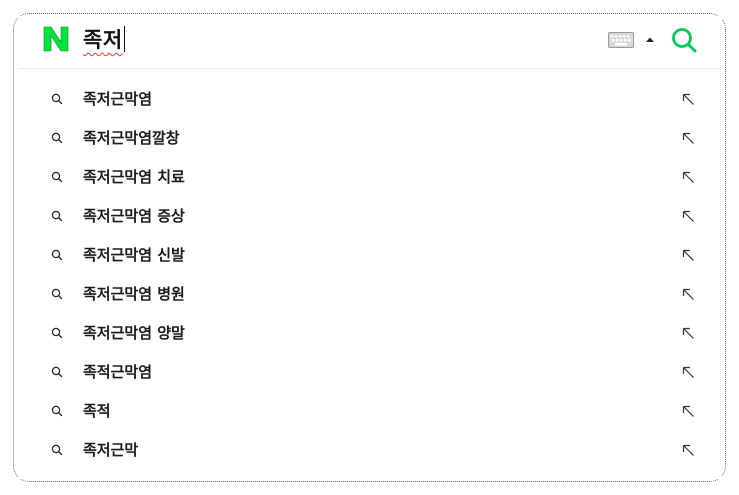 The width and height of the screenshot is (739, 495). What do you see at coordinates (134, 333) in the screenshot?
I see `suggestion-label: 족저근막염 양말` at bounding box center [134, 333].